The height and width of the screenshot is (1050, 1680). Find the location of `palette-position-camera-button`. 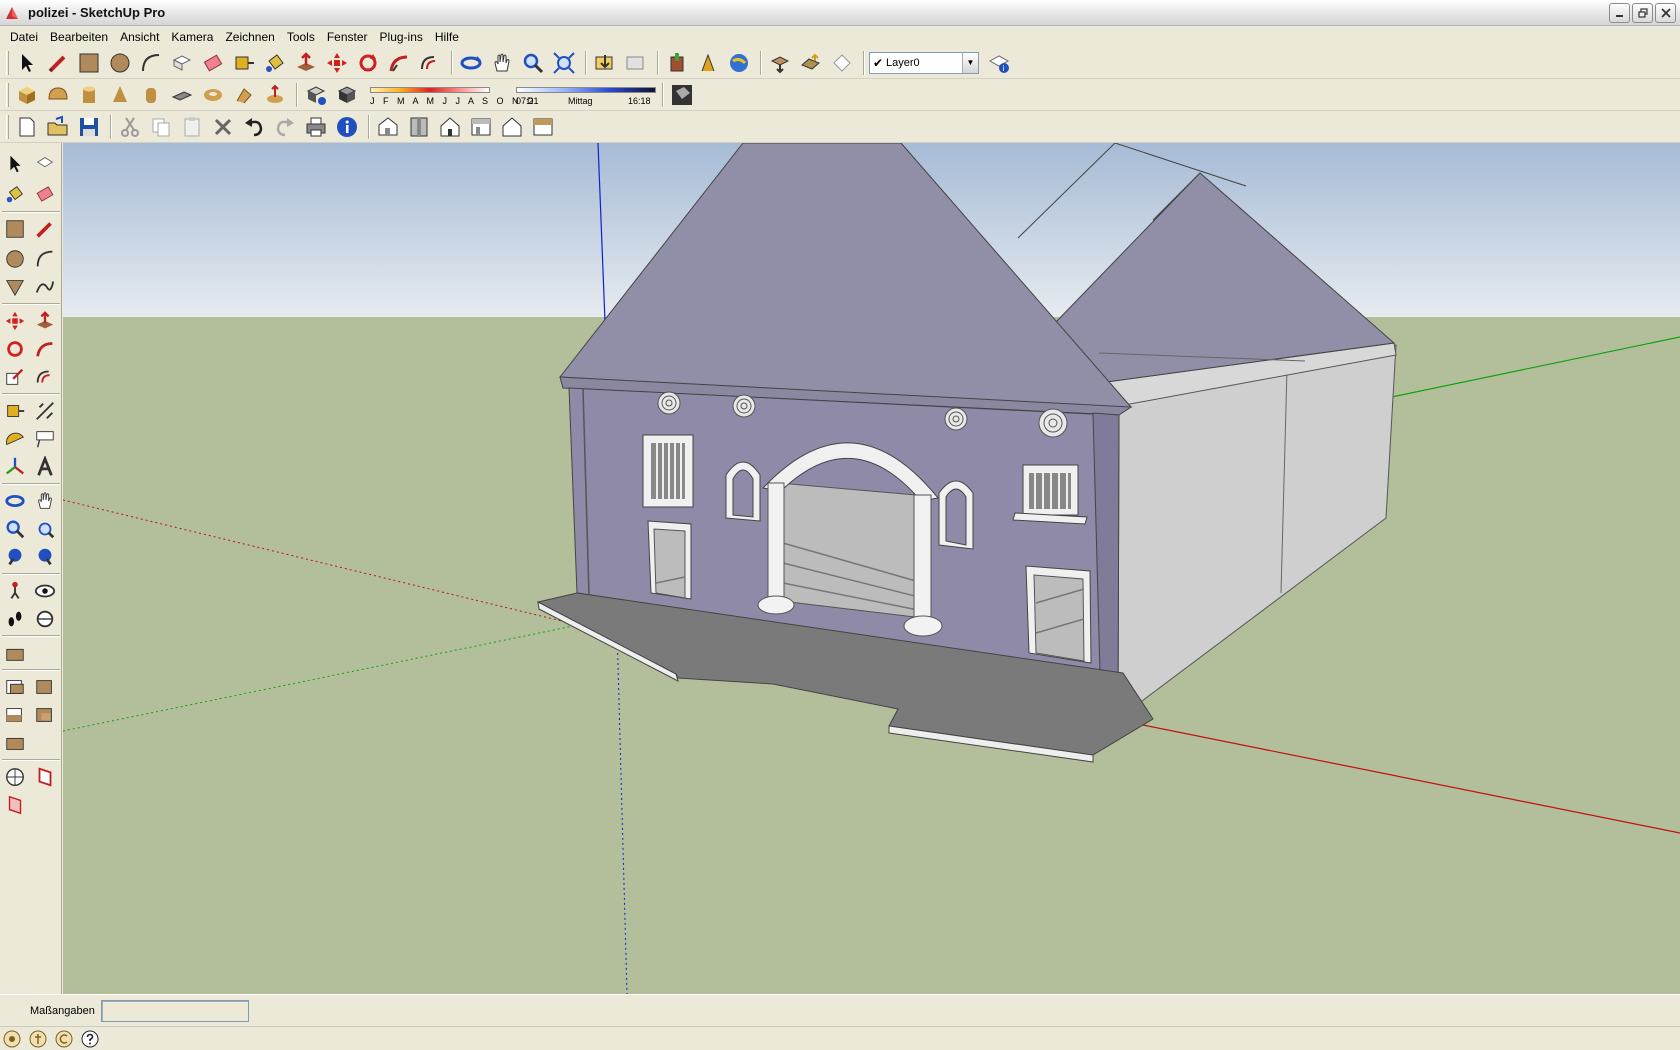

palette-position-camera-button is located at coordinates (15, 591).